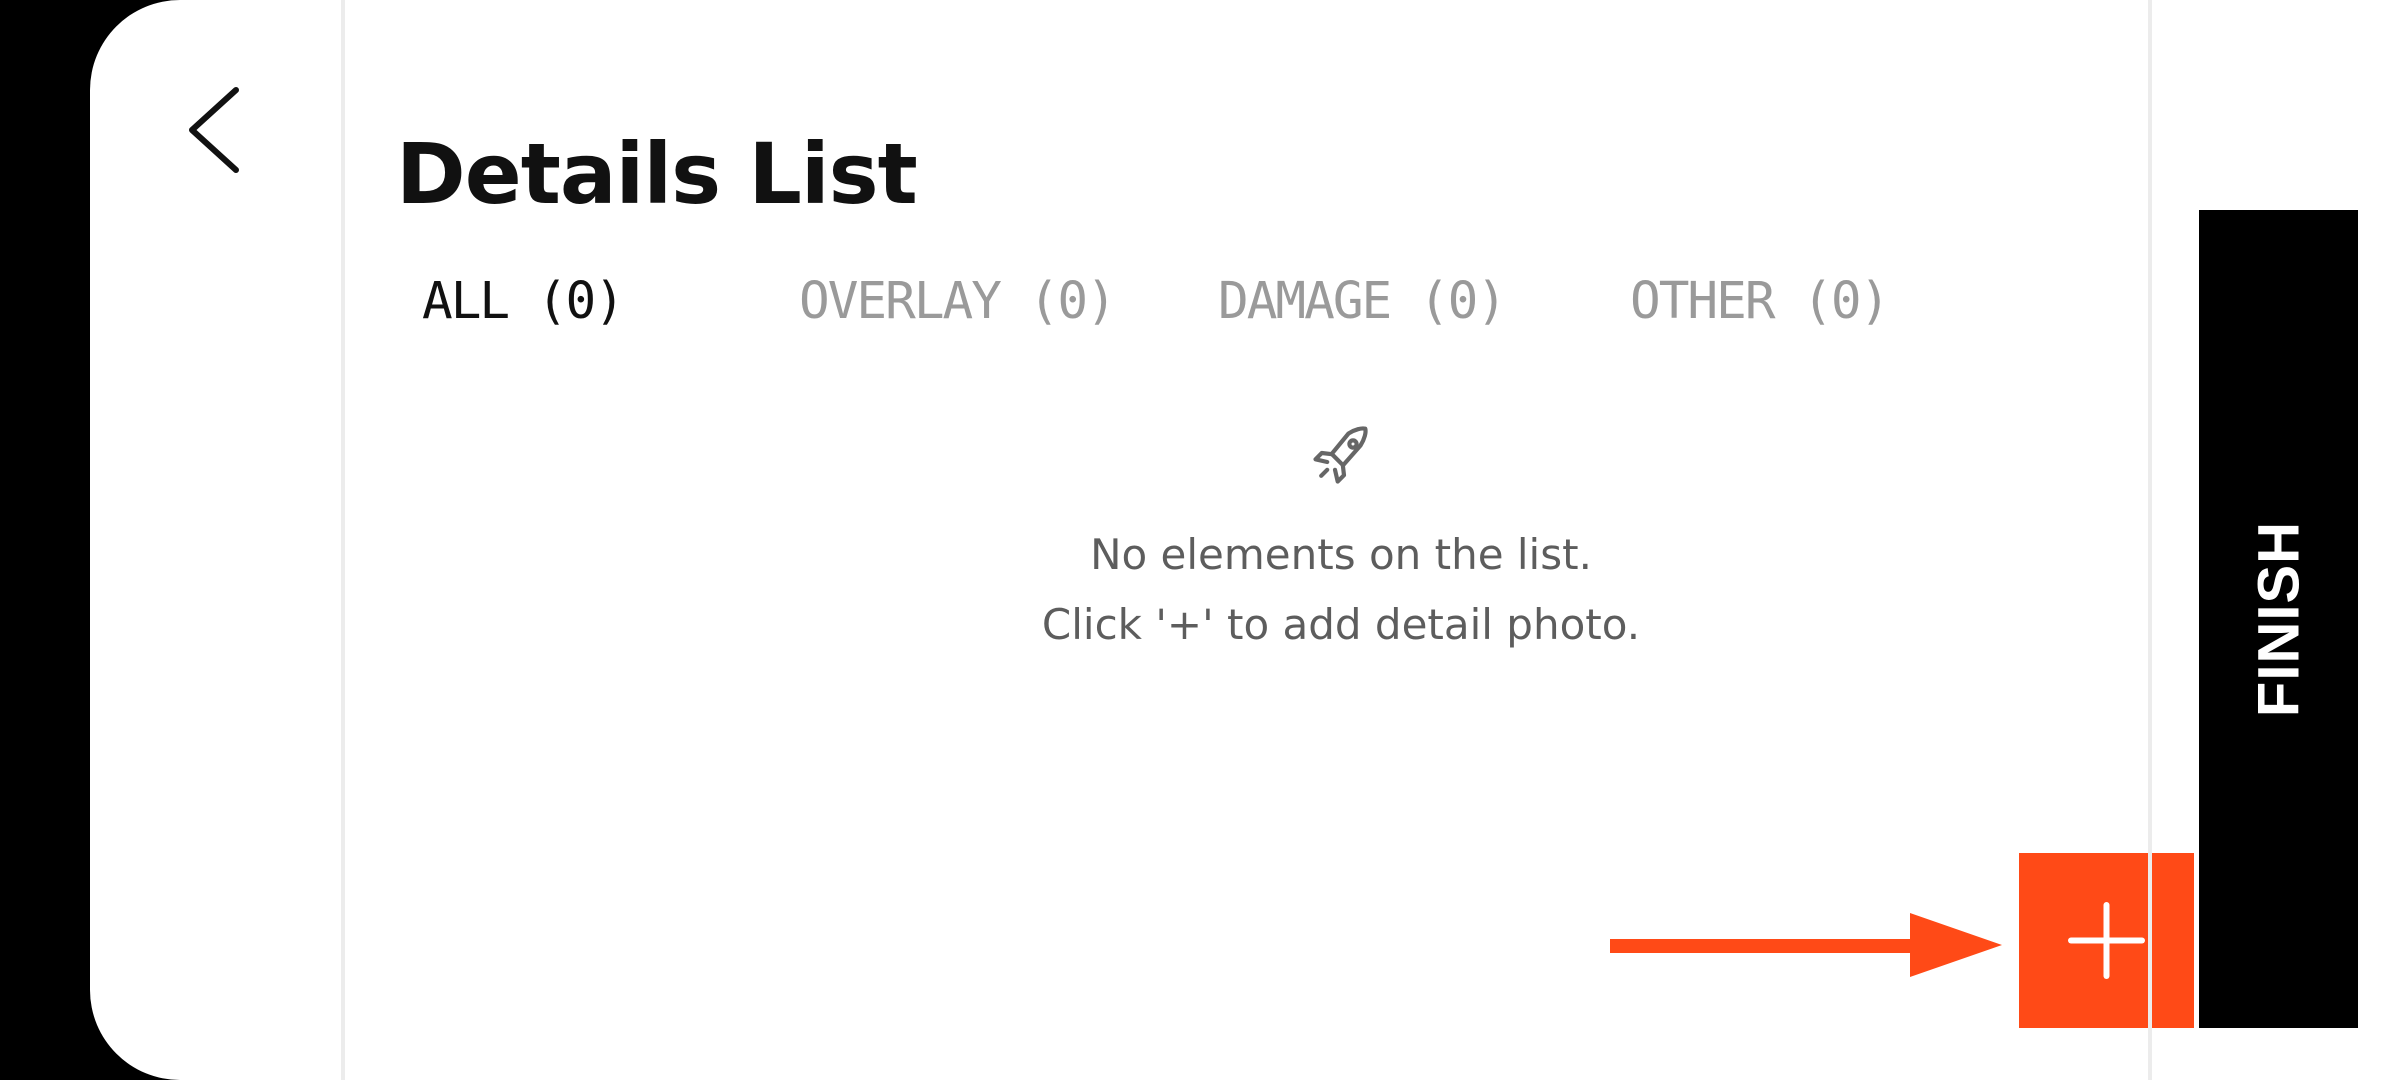  I want to click on finish-label: FINISH, so click(2278, 619).